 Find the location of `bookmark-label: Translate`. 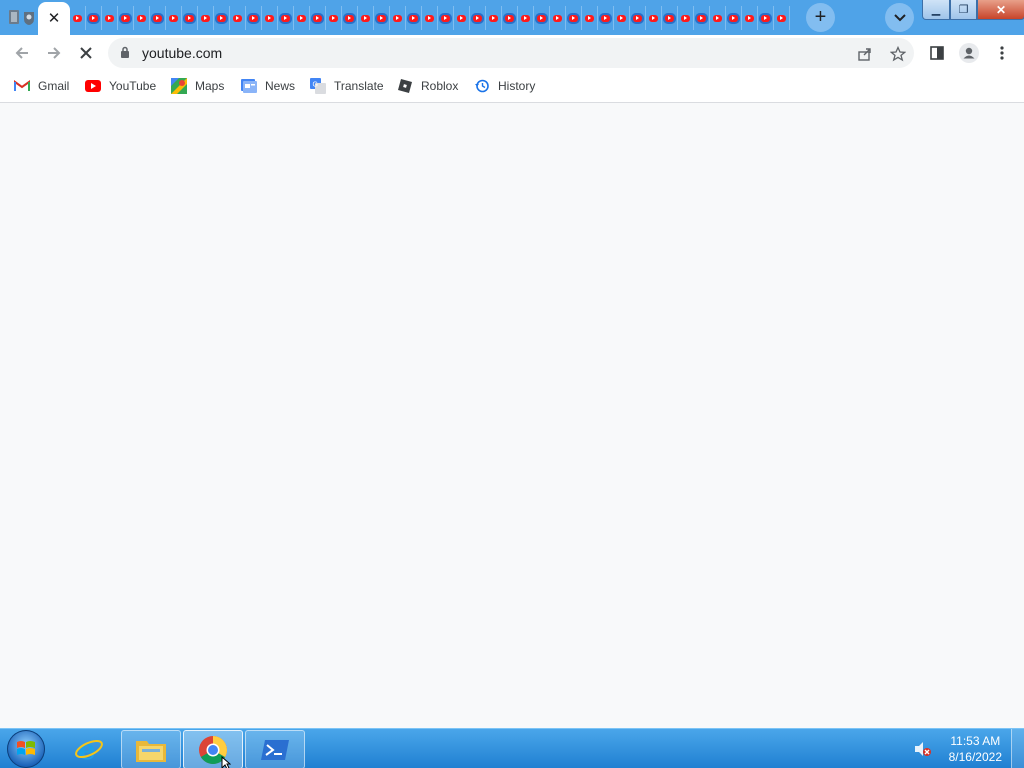

bookmark-label: Translate is located at coordinates (359, 86).